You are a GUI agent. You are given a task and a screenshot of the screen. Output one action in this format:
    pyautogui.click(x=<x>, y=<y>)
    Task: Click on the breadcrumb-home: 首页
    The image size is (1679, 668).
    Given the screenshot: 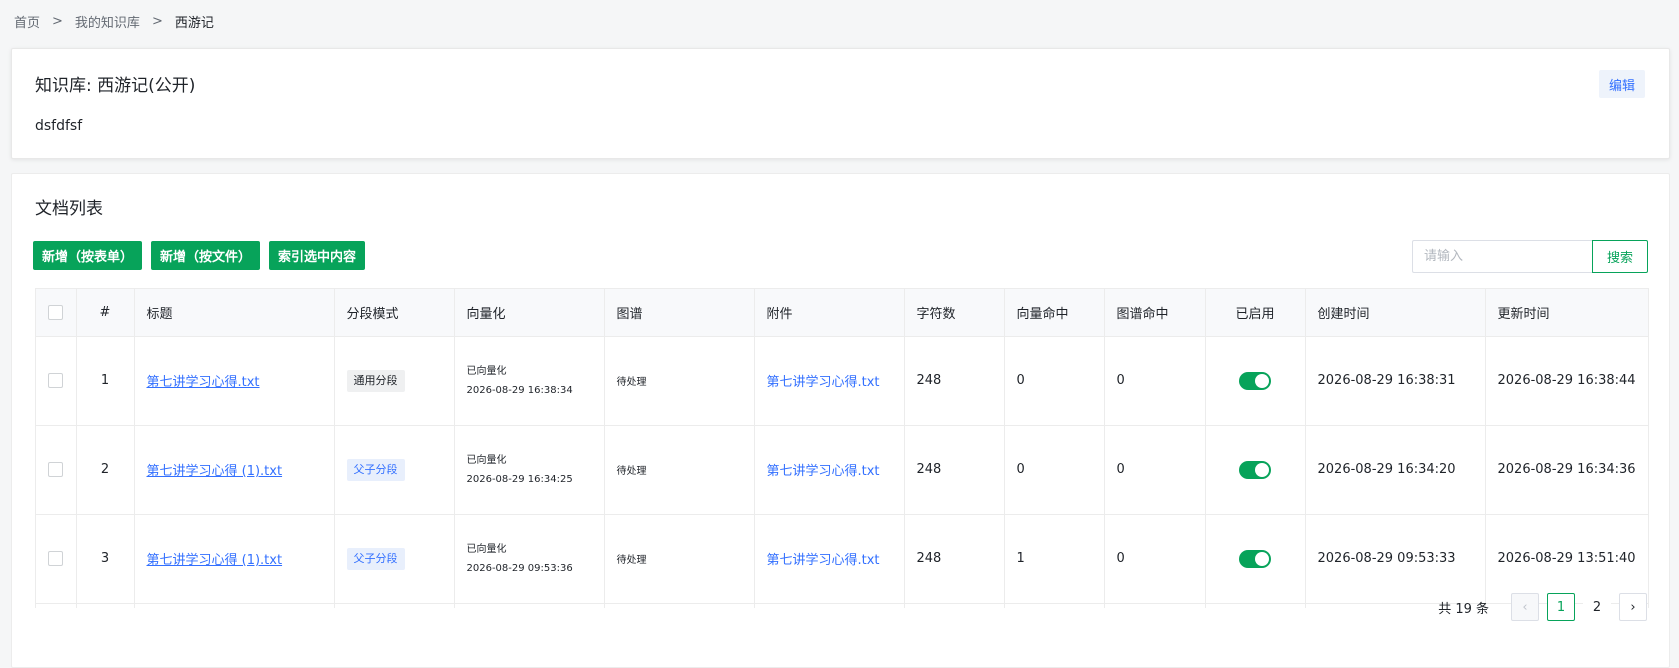 What is the action you would take?
    pyautogui.click(x=27, y=21)
    